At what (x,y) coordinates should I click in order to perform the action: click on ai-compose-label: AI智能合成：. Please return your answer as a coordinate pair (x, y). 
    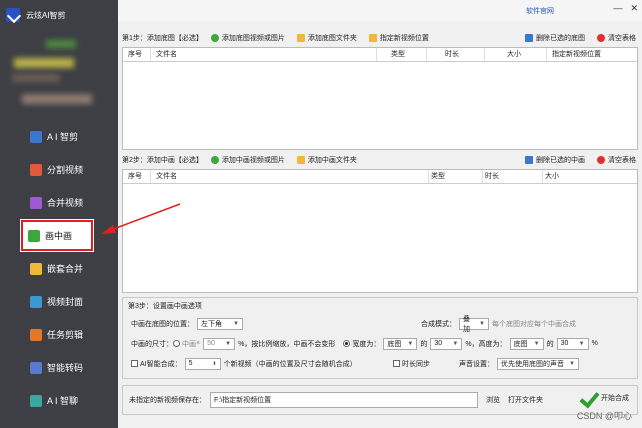
    Looking at the image, I should click on (161, 364).